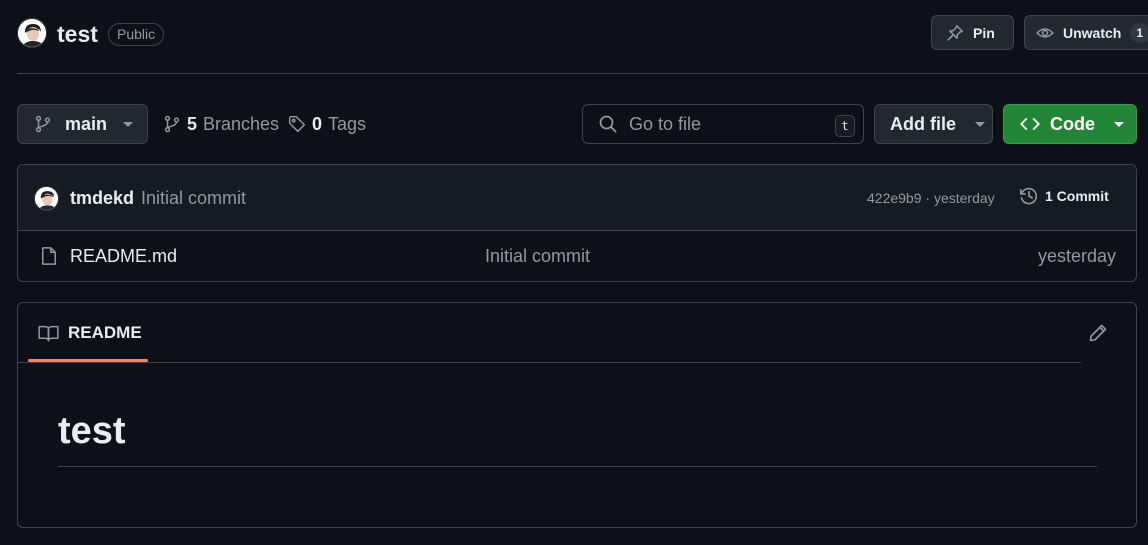 The image size is (1148, 545). What do you see at coordinates (46, 198) in the screenshot?
I see `commit-author-avatar` at bounding box center [46, 198].